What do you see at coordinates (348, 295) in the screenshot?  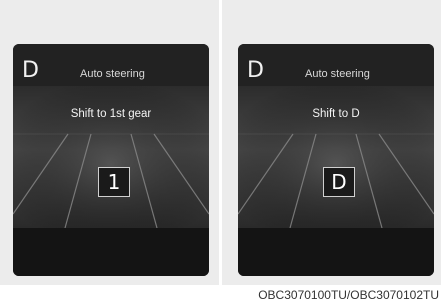 I see `figure-code-caption: OBC3070100TU/OBC3070102TU` at bounding box center [348, 295].